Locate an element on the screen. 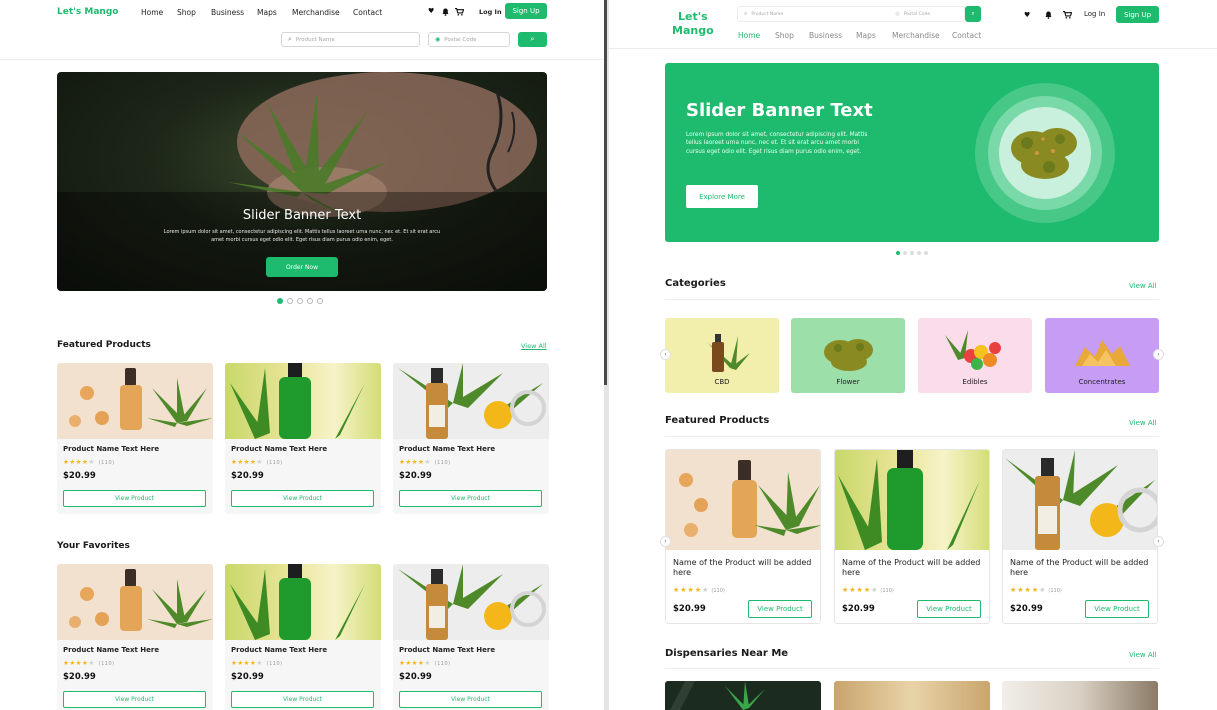  gummies-icon is located at coordinates (973, 350).